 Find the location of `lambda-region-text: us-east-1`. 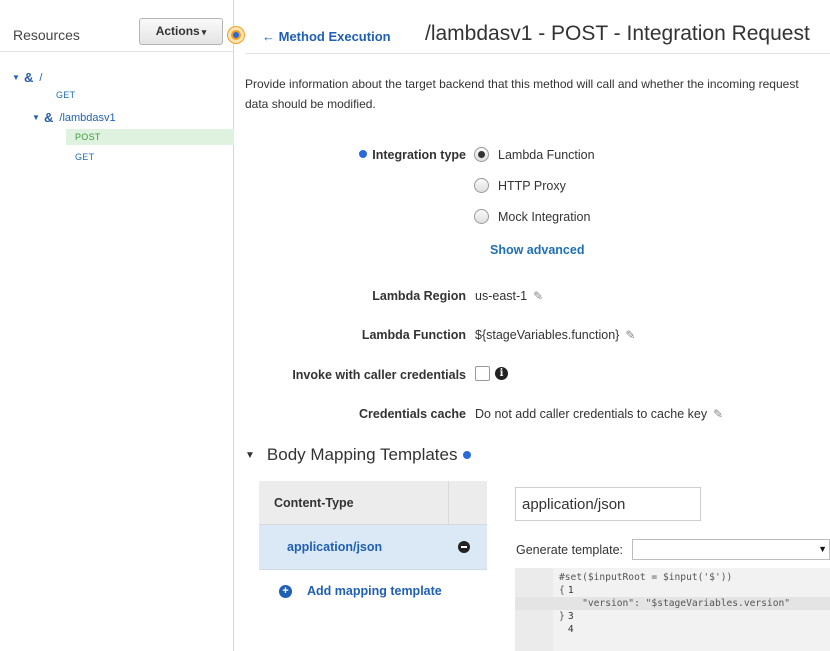

lambda-region-text: us-east-1 is located at coordinates (501, 296).